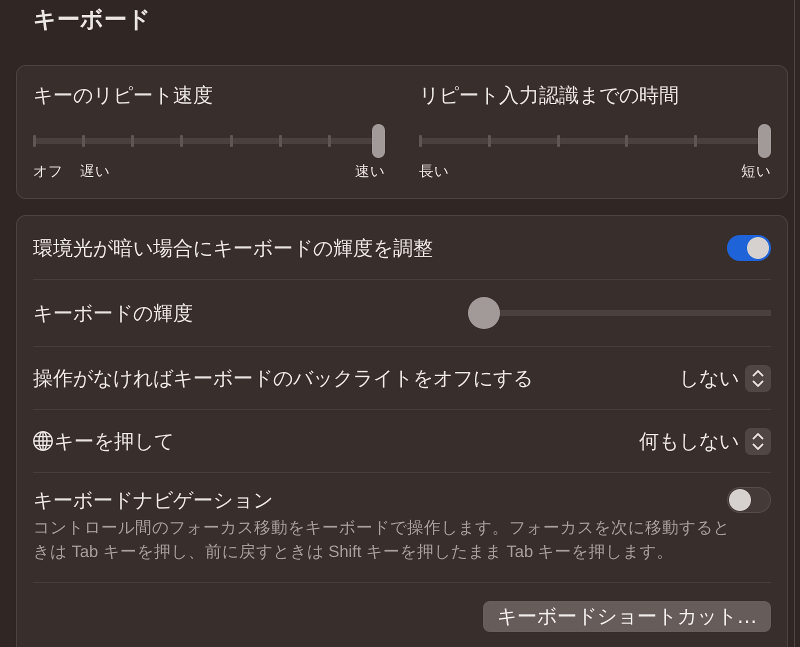 This screenshot has height=647, width=800. What do you see at coordinates (283, 378) in the screenshot?
I see `setting-label: 操作がなければキーボードのバックライトをオフにする` at bounding box center [283, 378].